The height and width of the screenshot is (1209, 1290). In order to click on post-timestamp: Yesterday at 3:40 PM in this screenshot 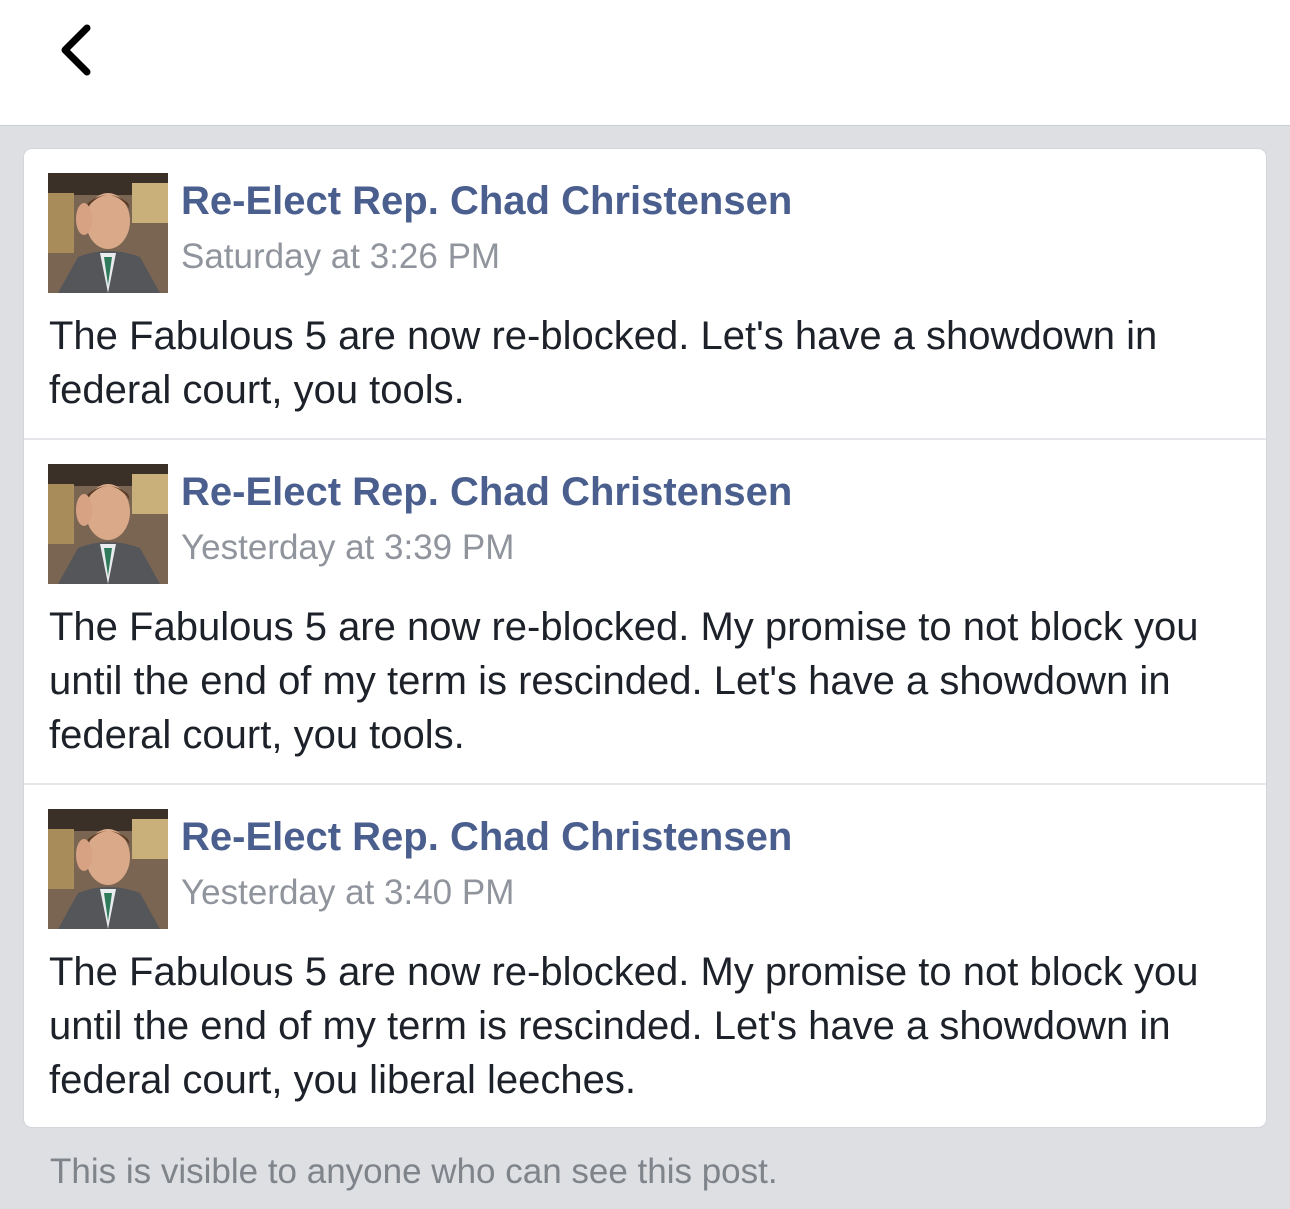, I will do `click(347, 893)`.